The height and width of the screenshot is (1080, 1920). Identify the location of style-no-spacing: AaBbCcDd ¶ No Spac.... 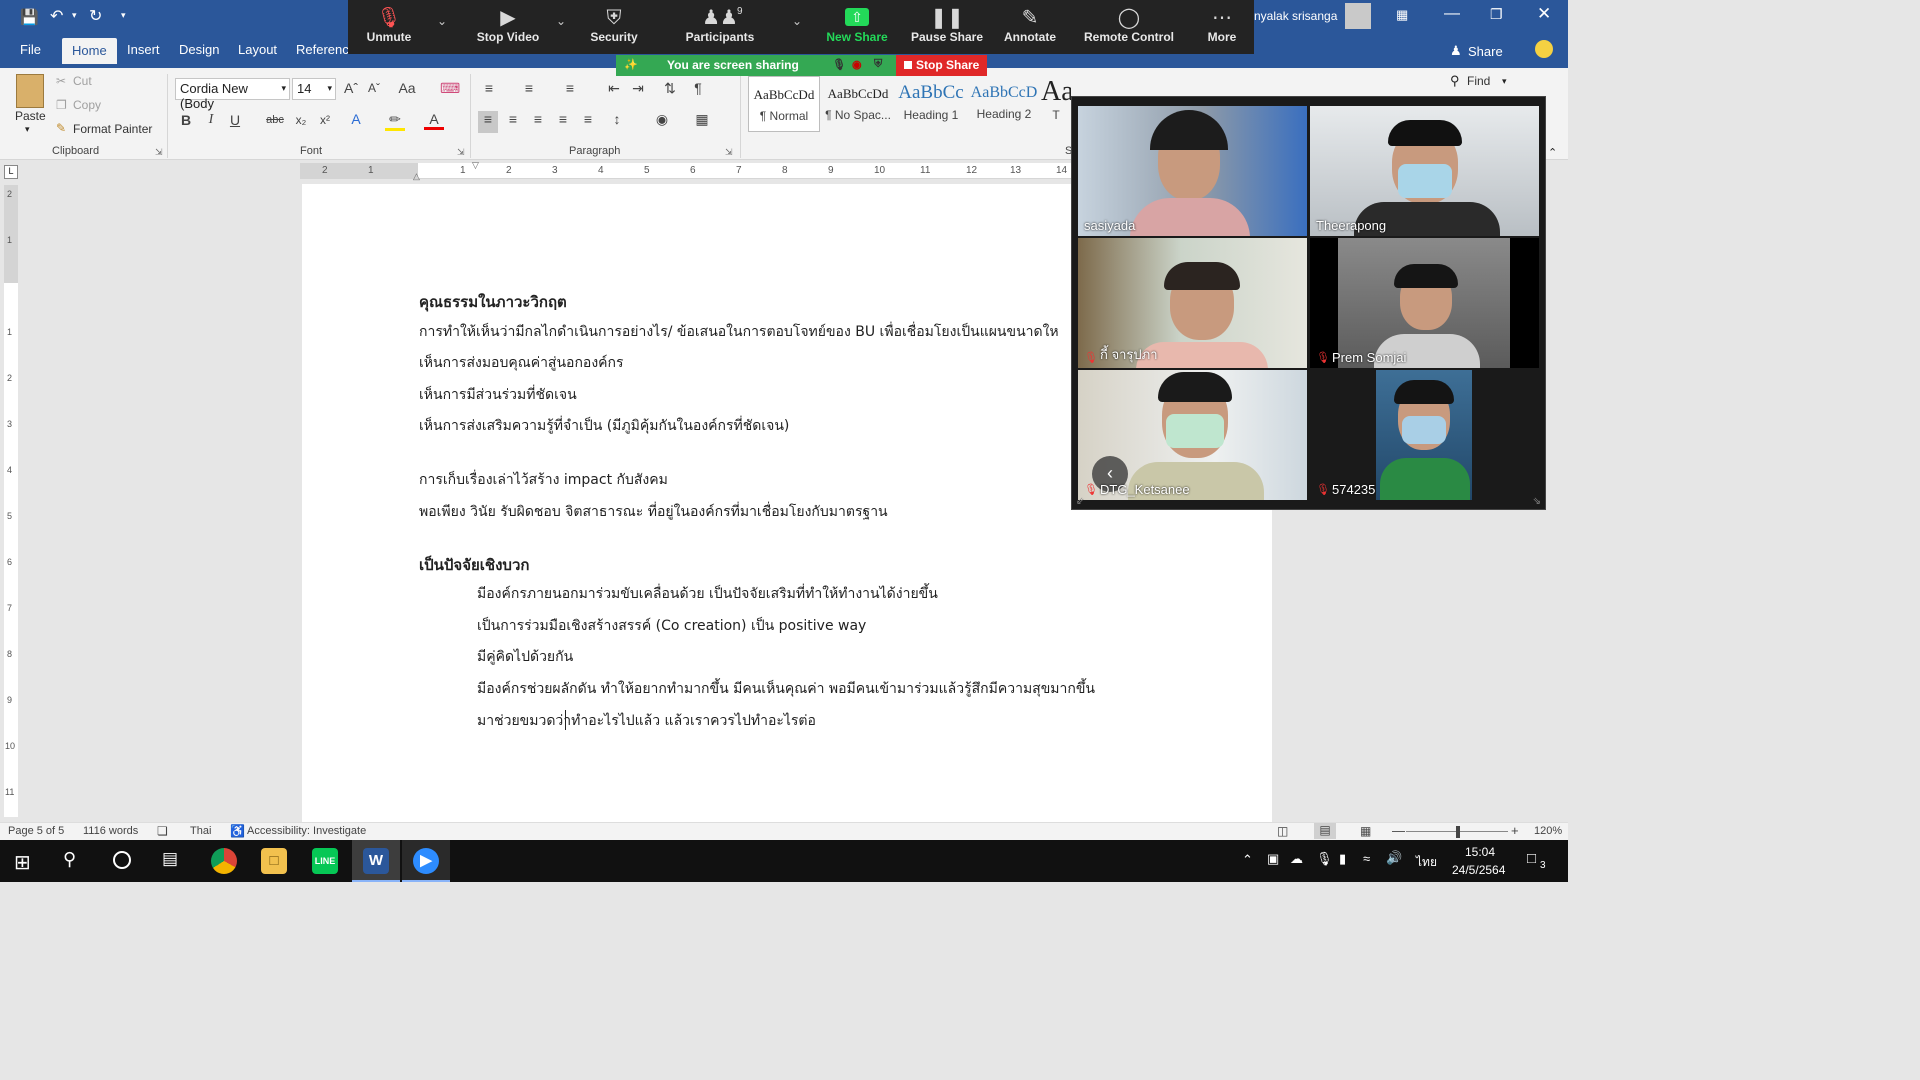
(858, 104).